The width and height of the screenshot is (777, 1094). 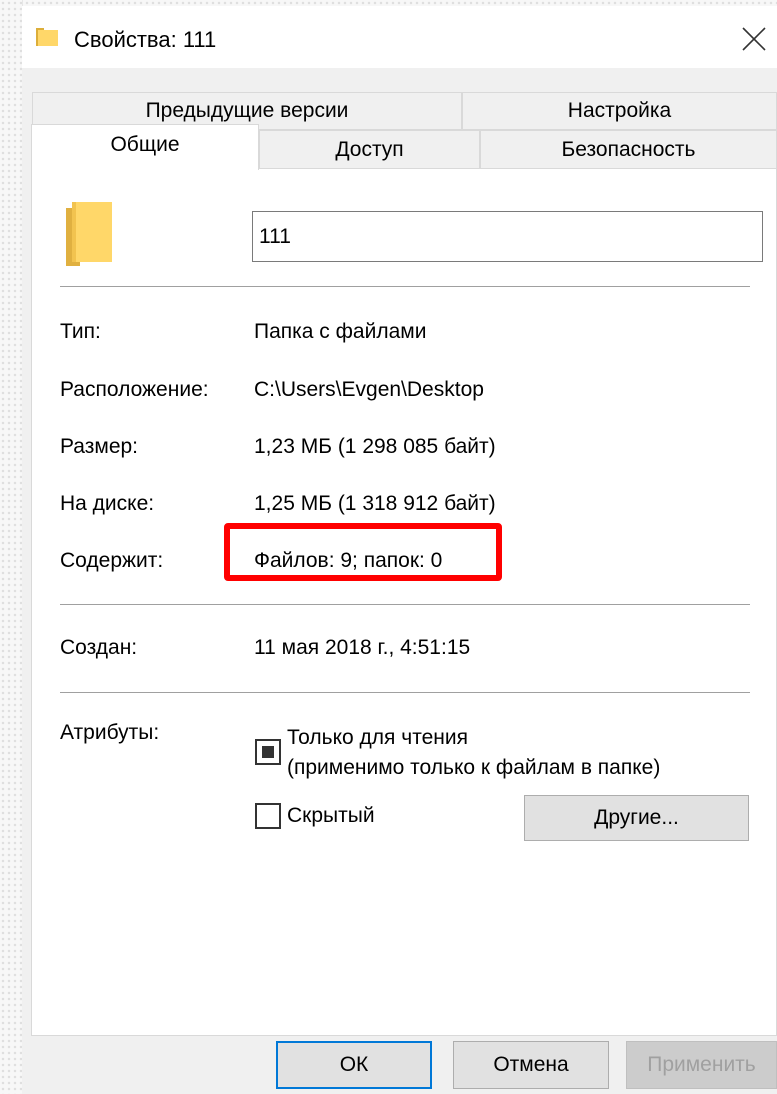 What do you see at coordinates (369, 150) in the screenshot?
I see `tab-sharing: Доступ` at bounding box center [369, 150].